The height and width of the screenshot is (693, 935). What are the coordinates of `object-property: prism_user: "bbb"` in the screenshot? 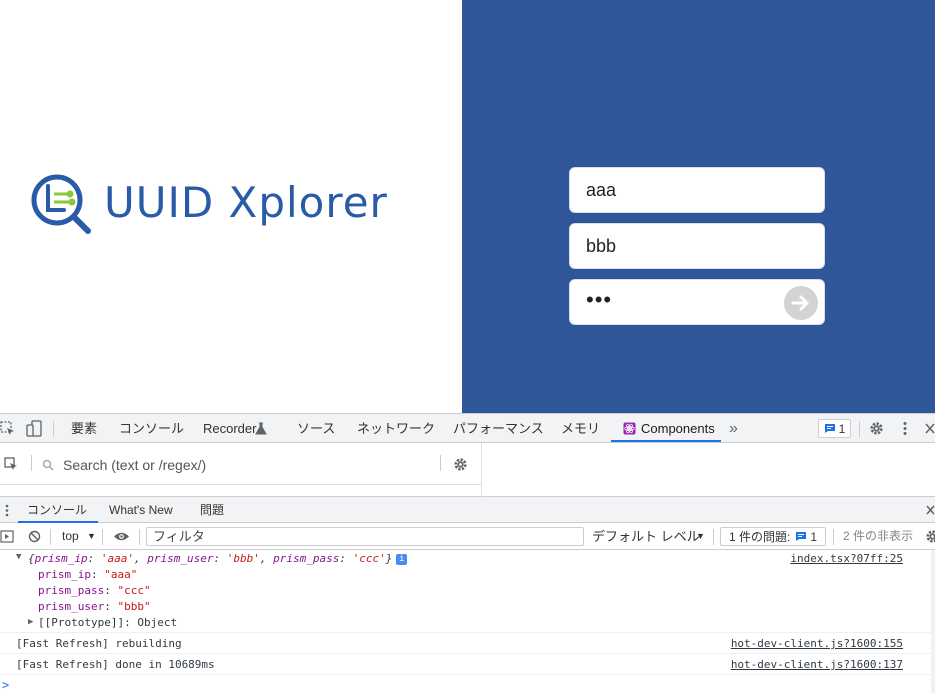 It's located at (94, 606).